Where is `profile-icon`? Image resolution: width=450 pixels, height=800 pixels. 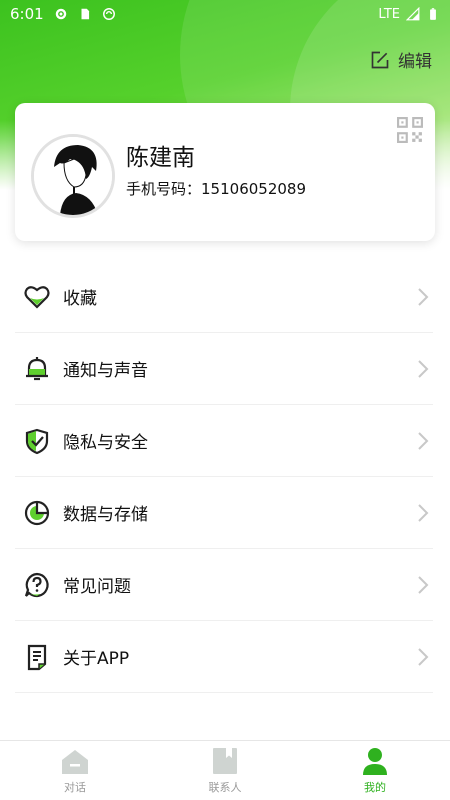 profile-icon is located at coordinates (375, 761).